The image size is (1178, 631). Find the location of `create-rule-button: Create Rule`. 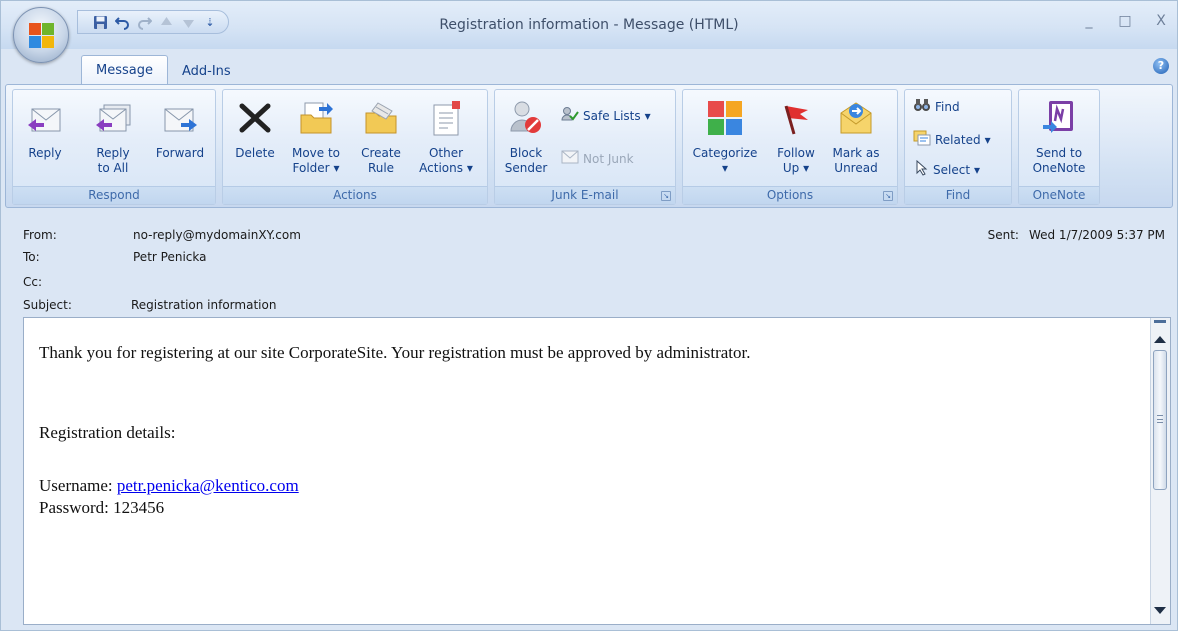

create-rule-button: Create Rule is located at coordinates (381, 134).